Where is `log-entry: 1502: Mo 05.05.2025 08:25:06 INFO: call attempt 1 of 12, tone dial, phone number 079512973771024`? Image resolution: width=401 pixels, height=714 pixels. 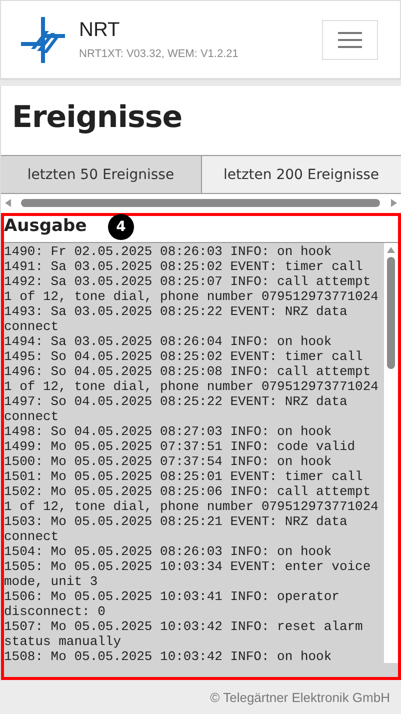
log-entry: 1502: Mo 05.05.2025 08:25:06 INFO: call attempt 1 of 12, tone dial, phone number 079512973771024 is located at coordinates (192, 499).